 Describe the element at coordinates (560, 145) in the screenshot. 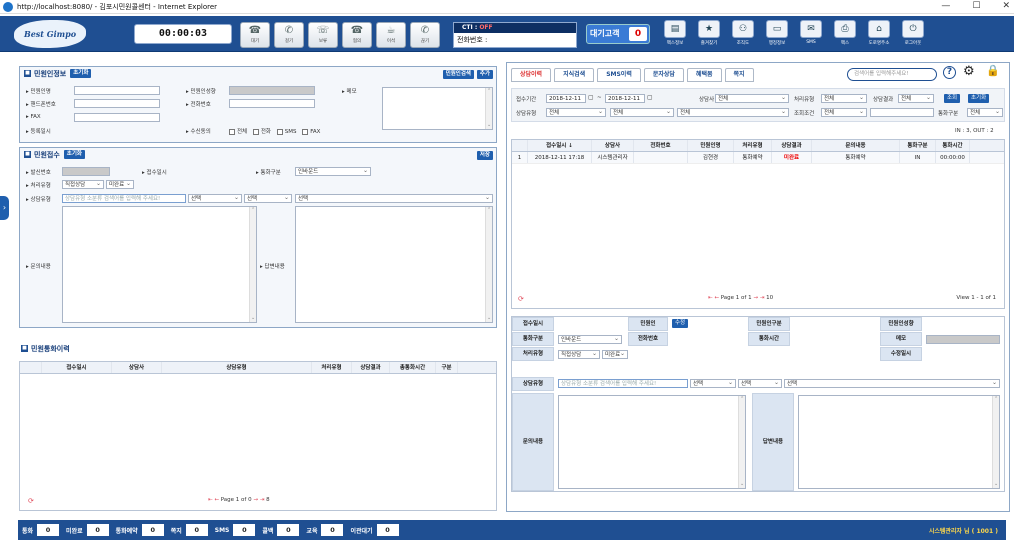

I see `column-header: 접수일시 ↓` at that location.